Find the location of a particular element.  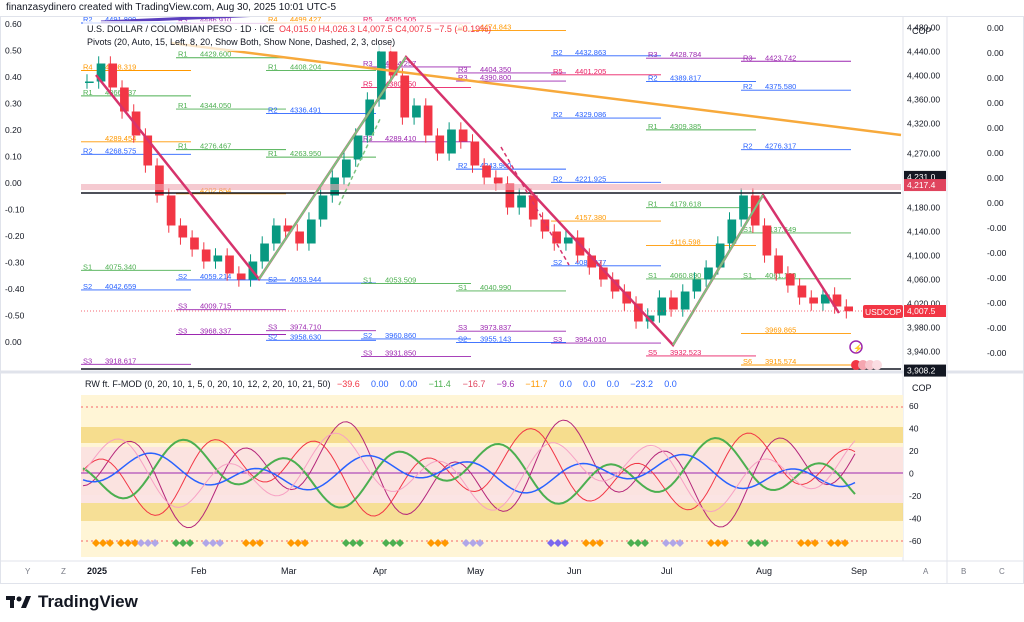

indicator-value: −39.6 is located at coordinates (348, 384).